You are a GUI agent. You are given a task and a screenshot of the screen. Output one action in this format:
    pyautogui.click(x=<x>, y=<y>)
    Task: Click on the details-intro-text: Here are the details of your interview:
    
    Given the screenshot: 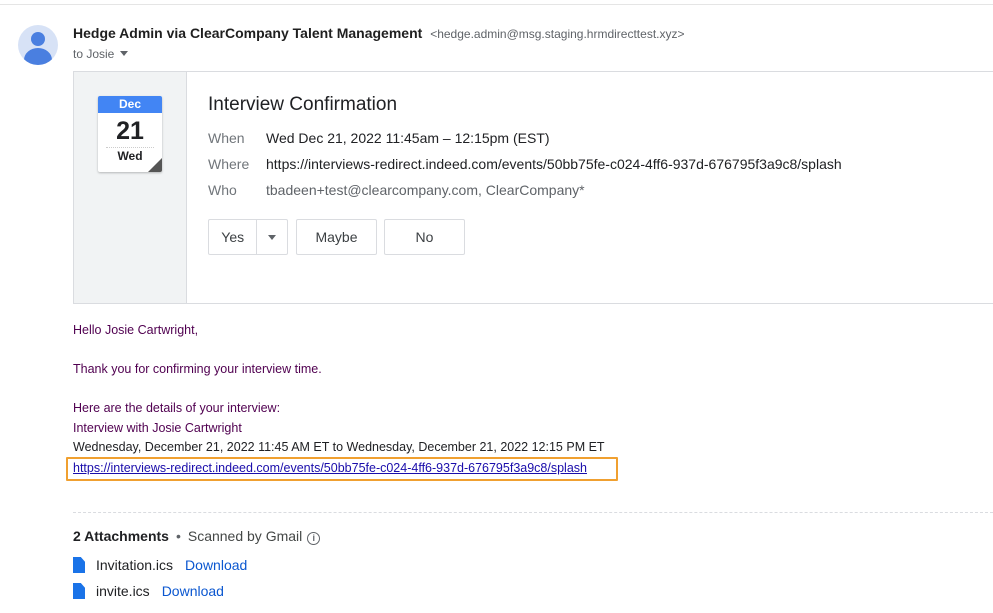 What is the action you would take?
    pyautogui.click(x=177, y=408)
    